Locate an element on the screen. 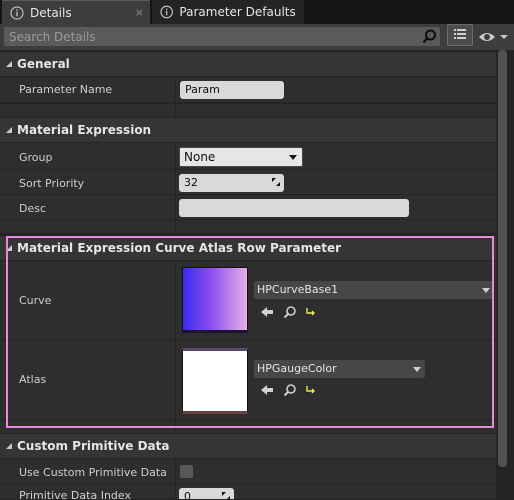 This screenshot has width=514, height=500. group-dropdown: None is located at coordinates (241, 157).